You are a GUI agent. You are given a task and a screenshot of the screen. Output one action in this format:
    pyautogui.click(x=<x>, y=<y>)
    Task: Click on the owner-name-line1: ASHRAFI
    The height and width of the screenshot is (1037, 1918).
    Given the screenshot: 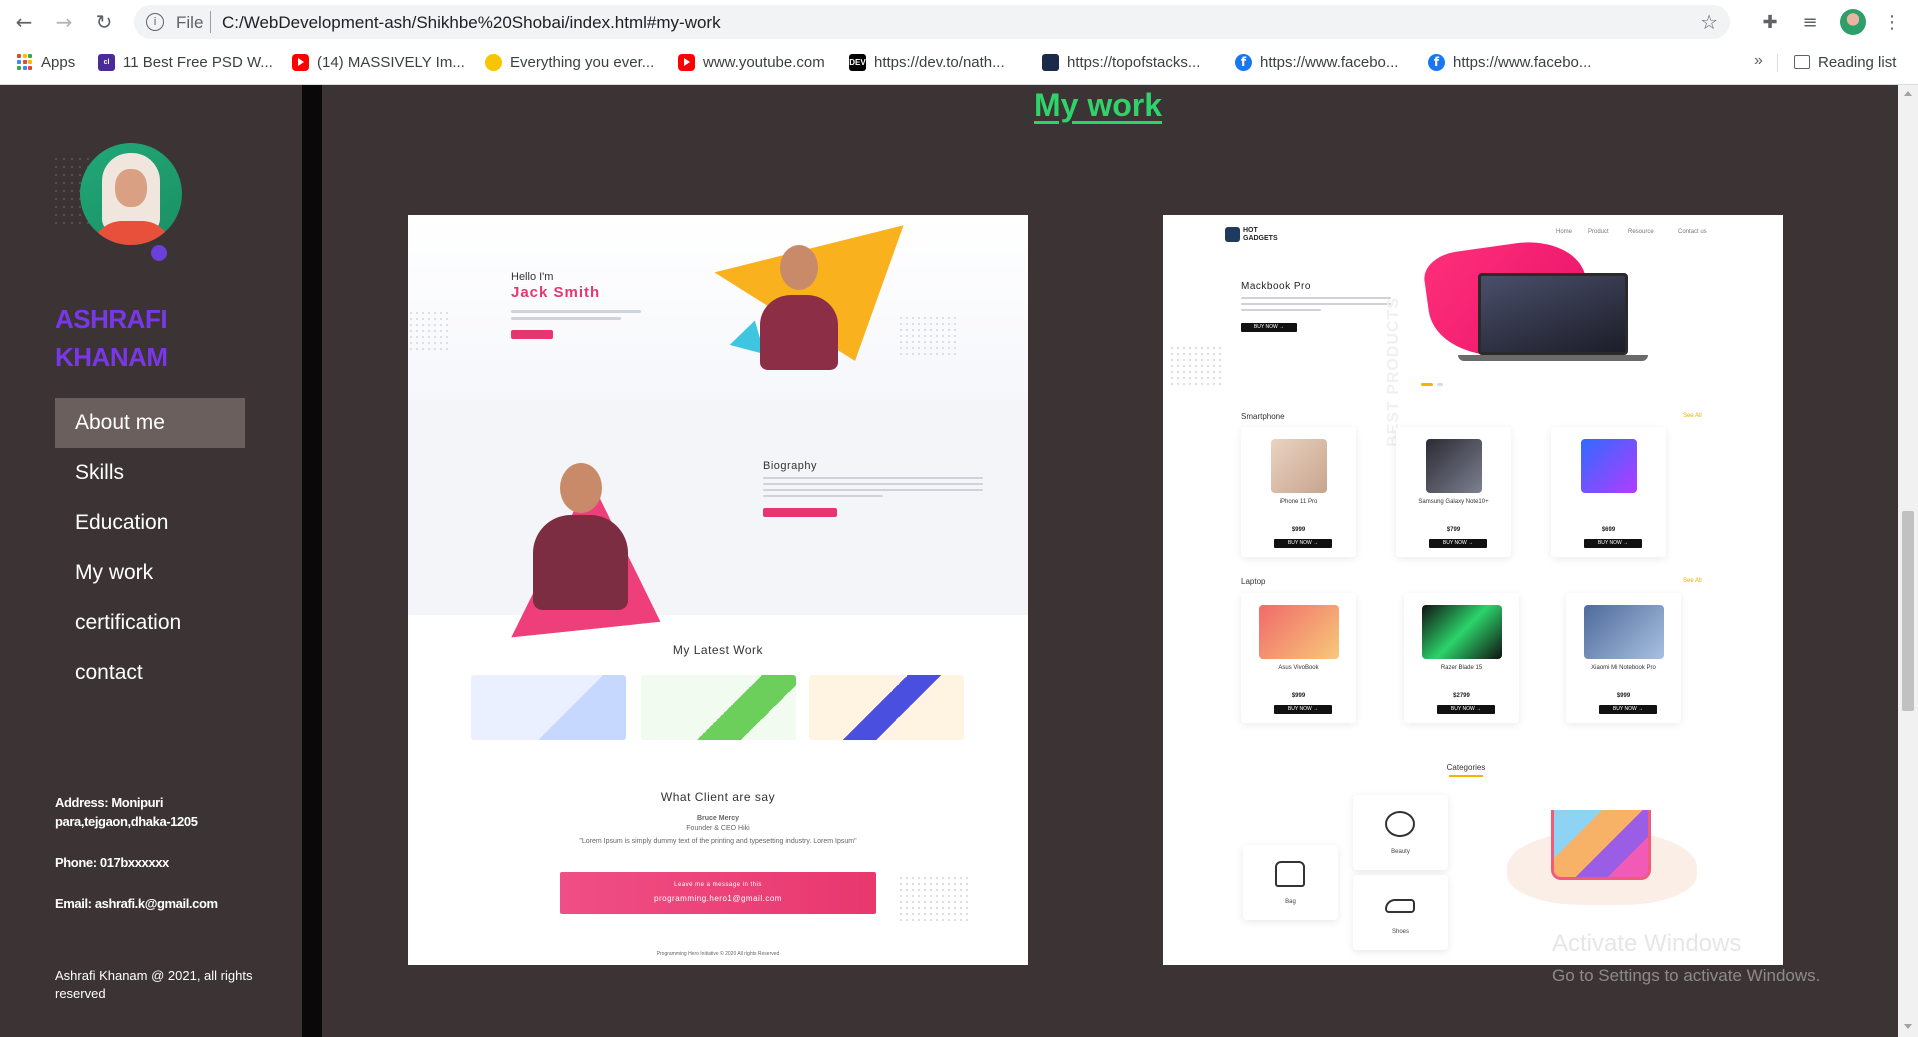 What is the action you would take?
    pyautogui.click(x=111, y=319)
    